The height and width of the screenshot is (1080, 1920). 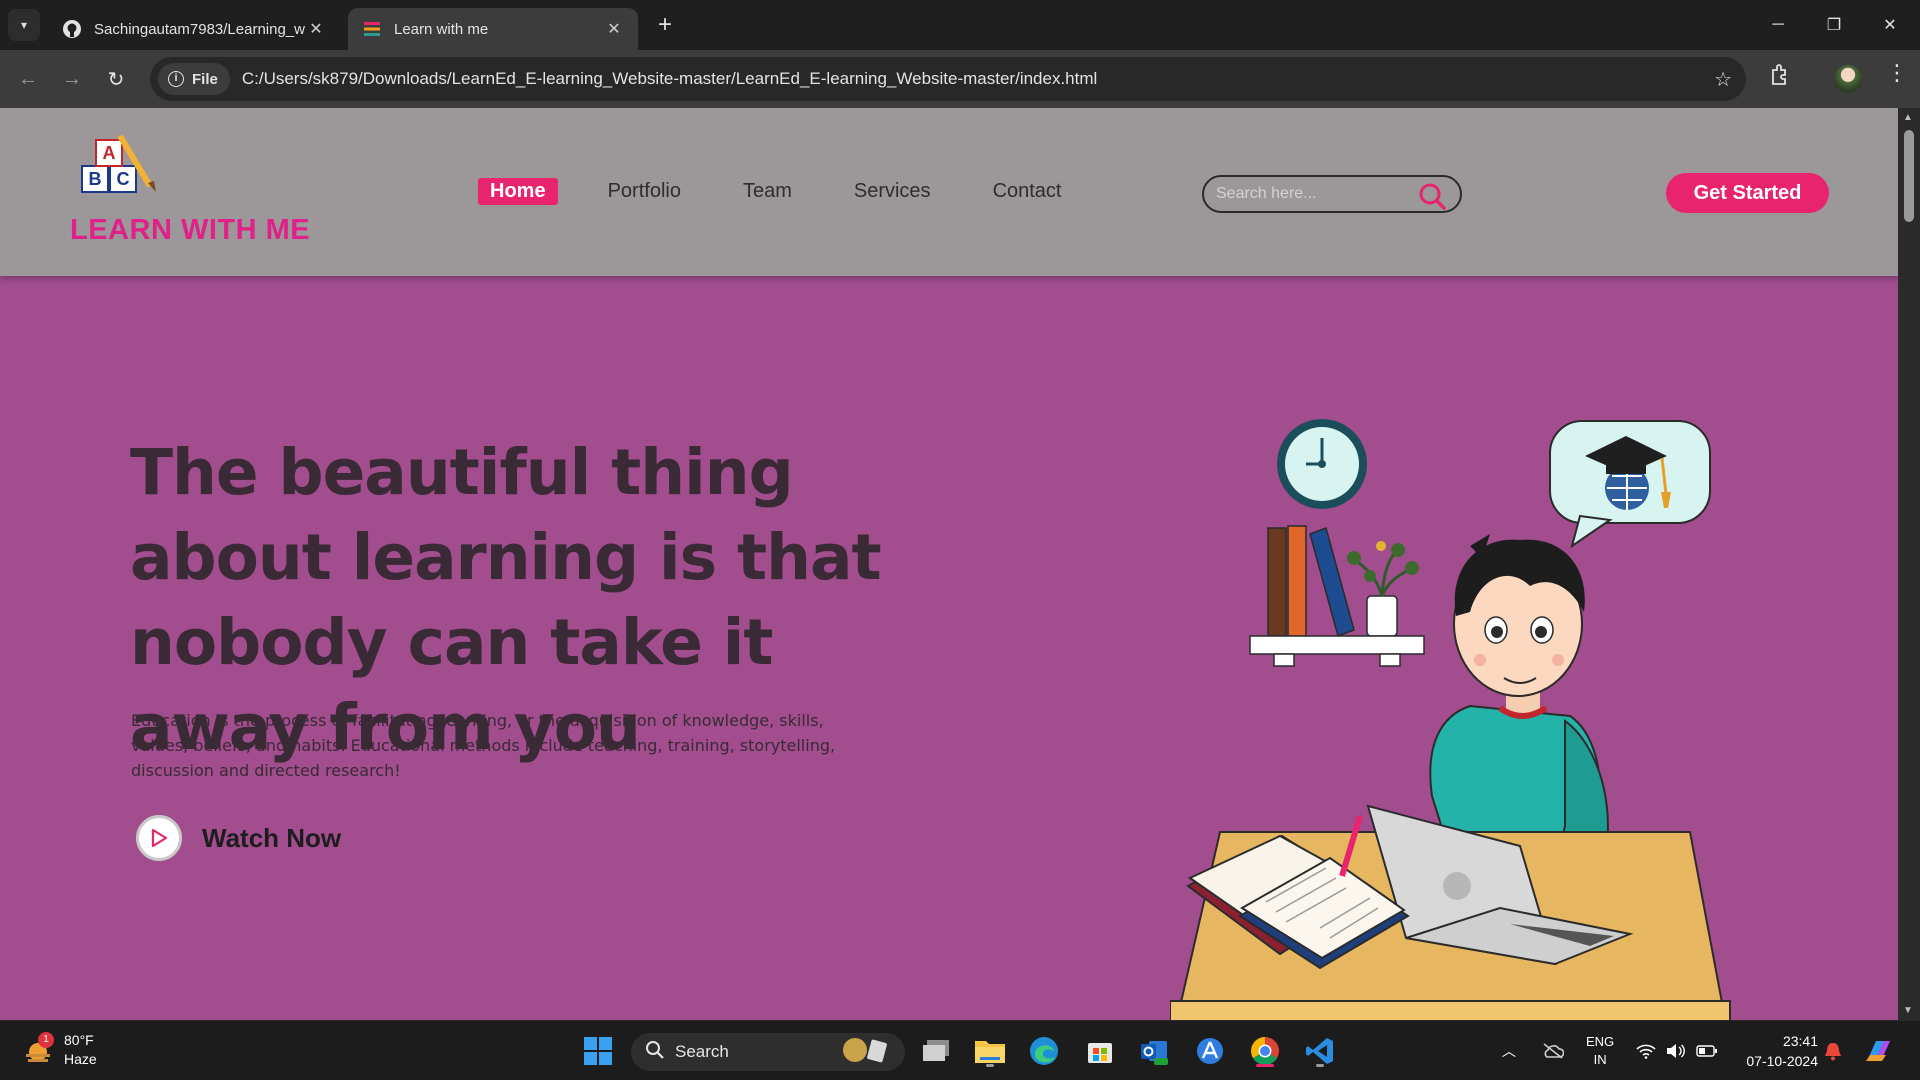 What do you see at coordinates (990, 1051) in the screenshot?
I see `file-explorer-icon` at bounding box center [990, 1051].